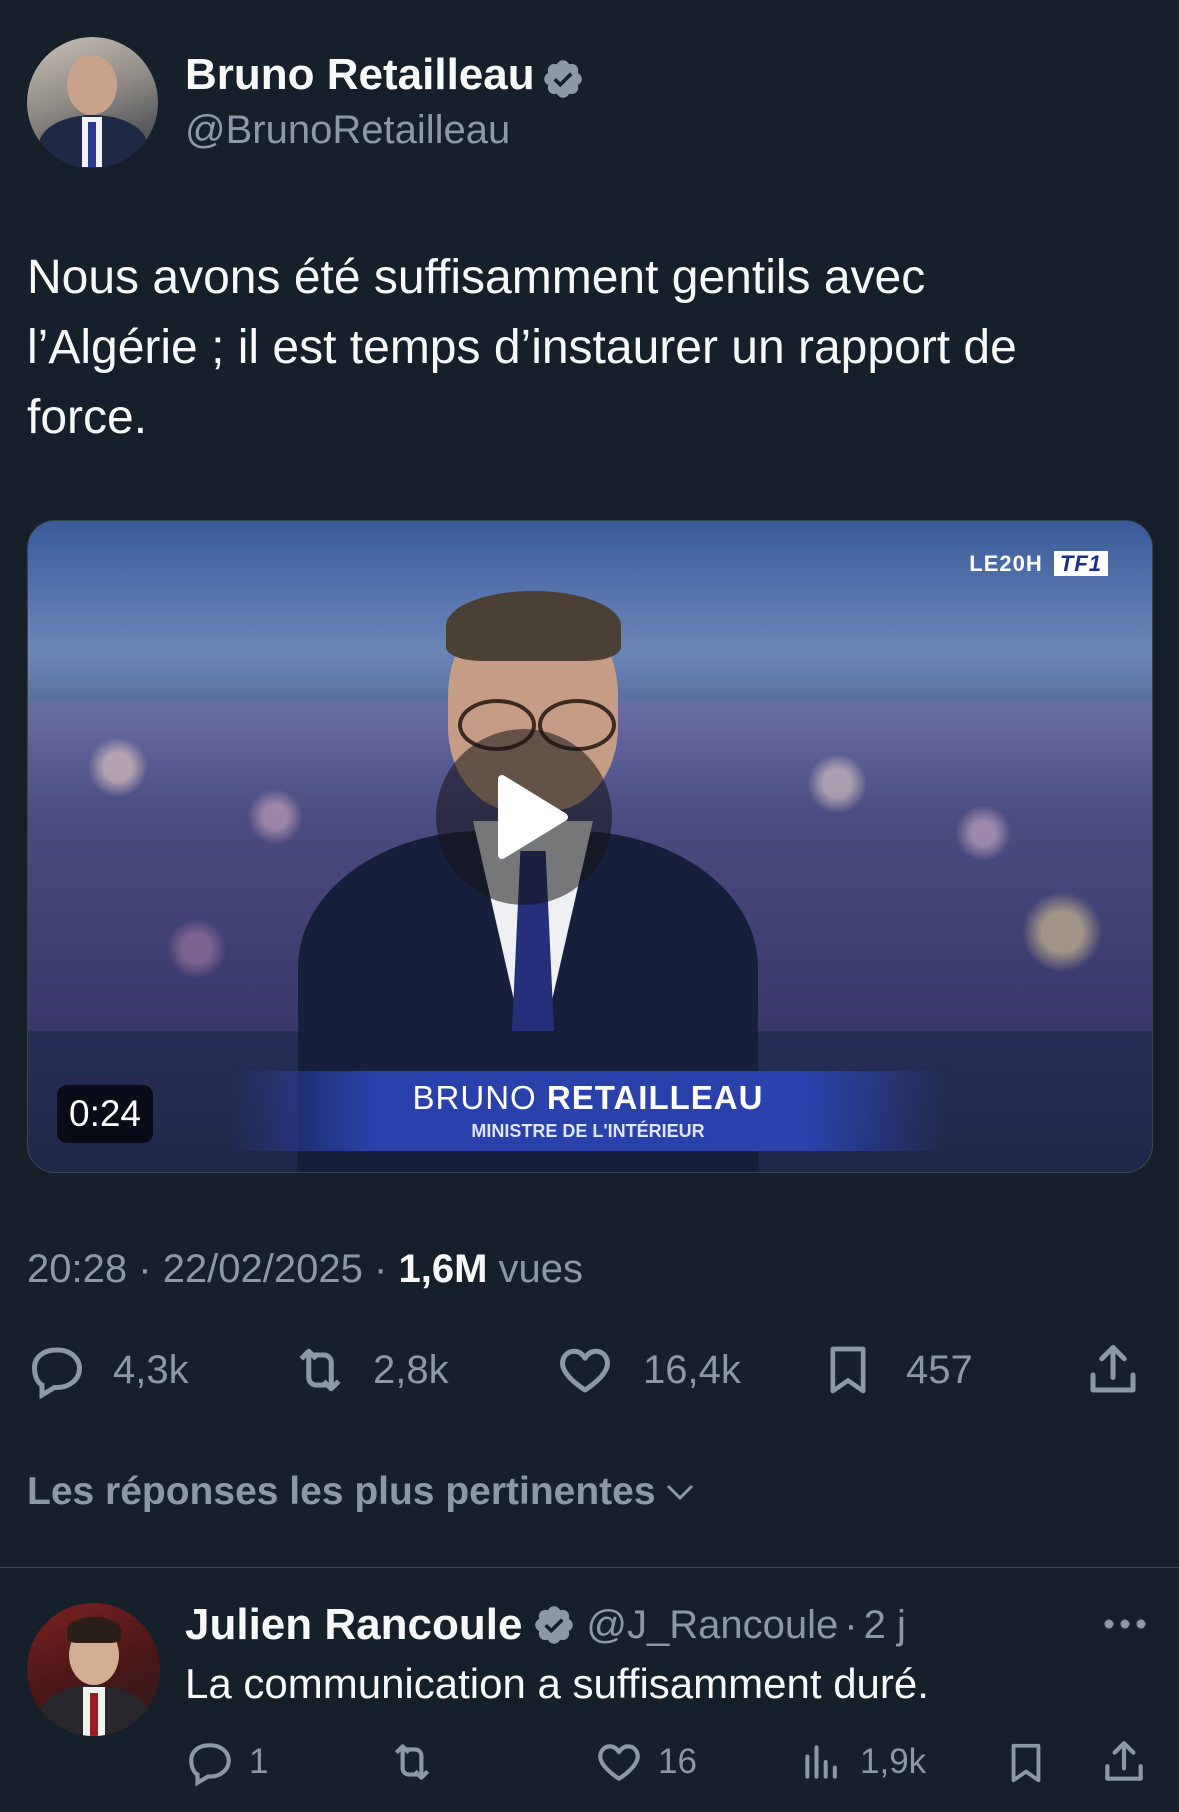 The height and width of the screenshot is (1812, 1179). Describe the element at coordinates (939, 1369) in the screenshot. I see `bookmark-count: 457` at that location.